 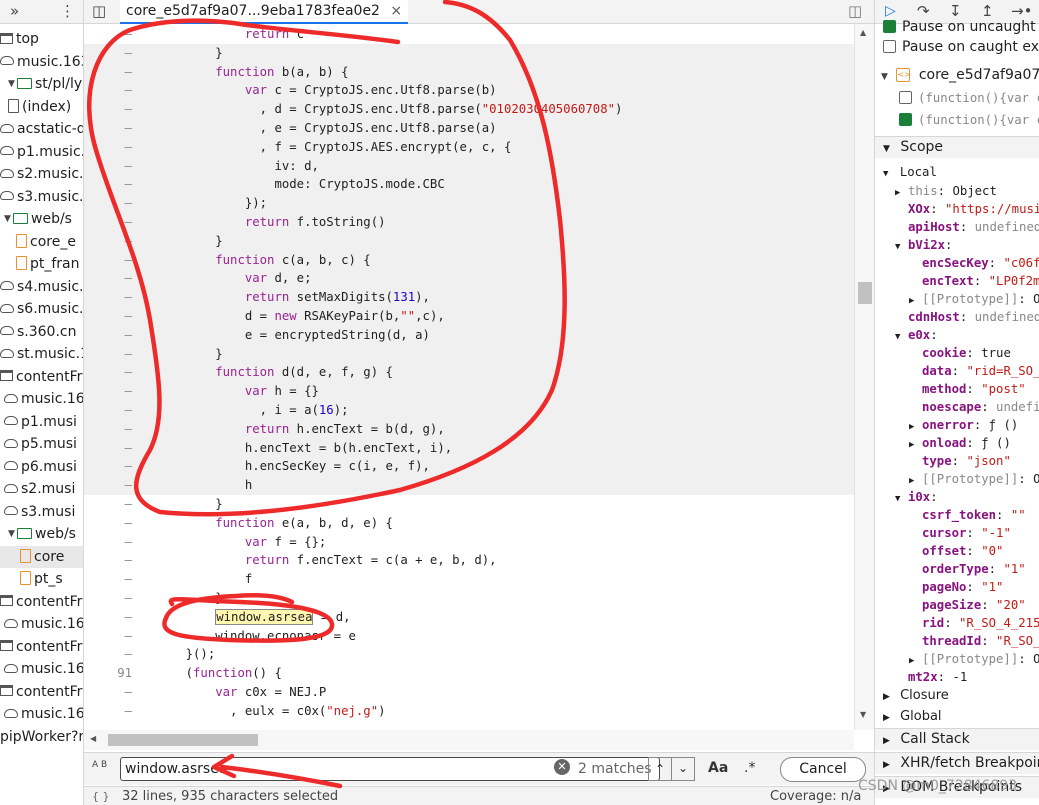 I want to click on more-options-icon: ⋮, so click(x=67, y=11).